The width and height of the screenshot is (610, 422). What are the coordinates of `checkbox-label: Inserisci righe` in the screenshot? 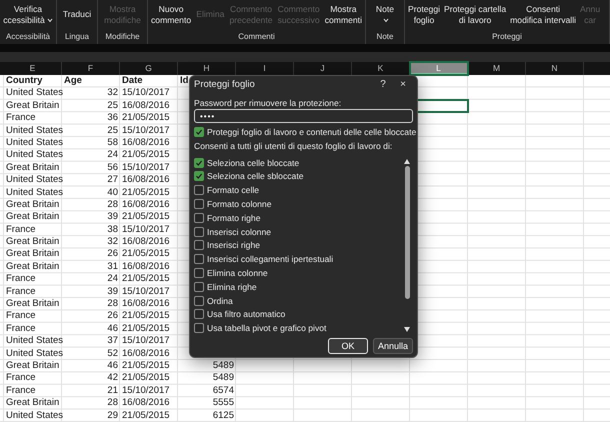 It's located at (233, 245).